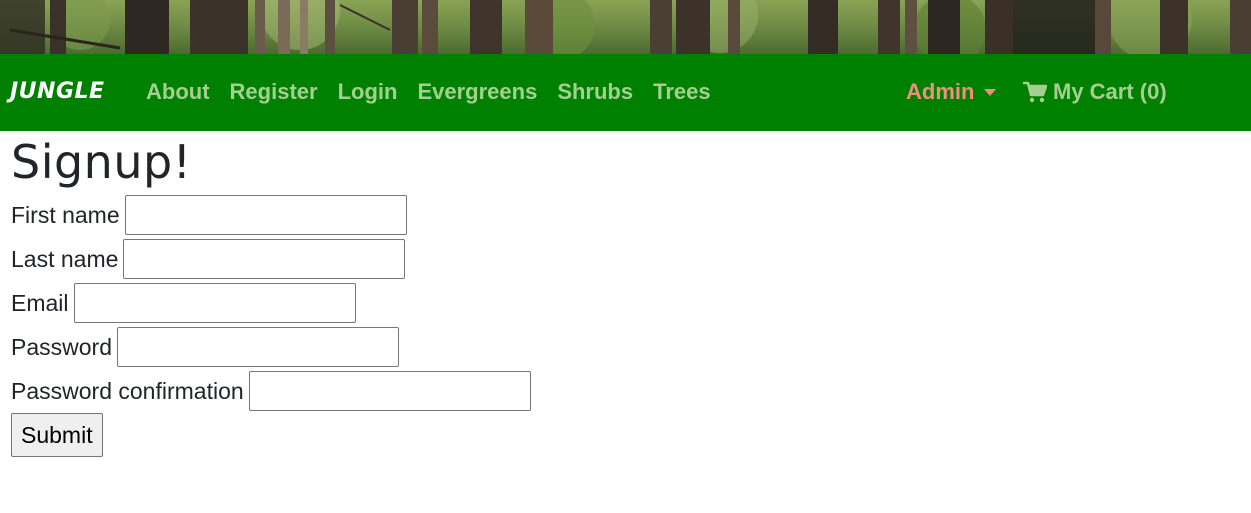  I want to click on submit-button: Submit, so click(57, 435).